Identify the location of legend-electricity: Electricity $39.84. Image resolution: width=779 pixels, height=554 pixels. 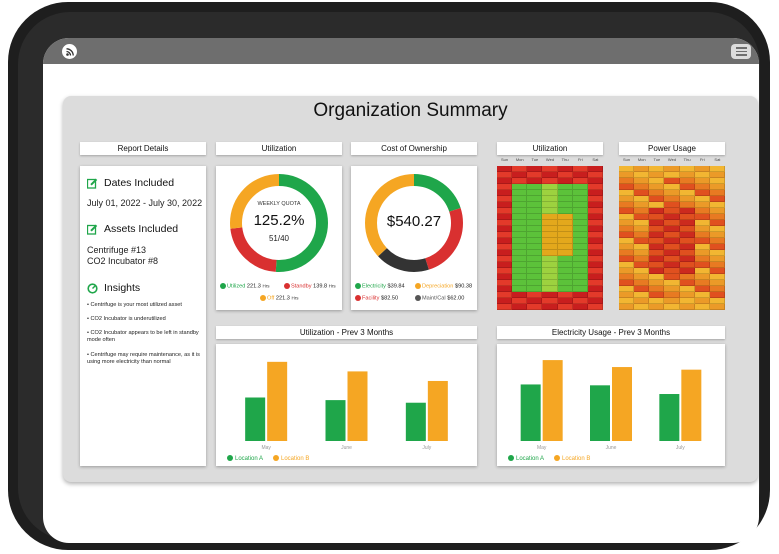
(380, 286).